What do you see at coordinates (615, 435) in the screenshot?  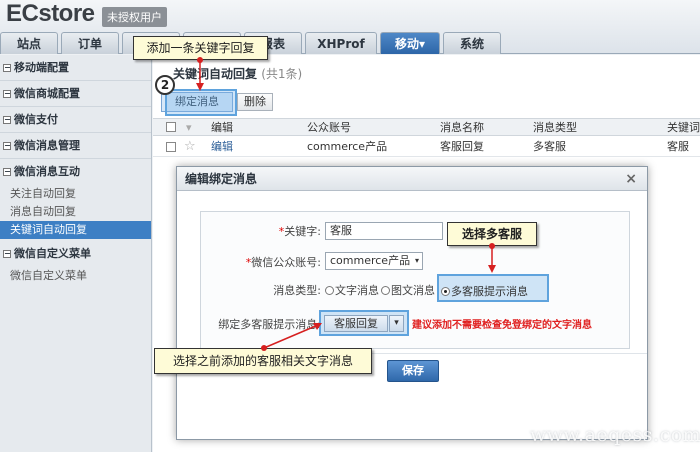 I see `watermark: www.aeqess.com` at bounding box center [615, 435].